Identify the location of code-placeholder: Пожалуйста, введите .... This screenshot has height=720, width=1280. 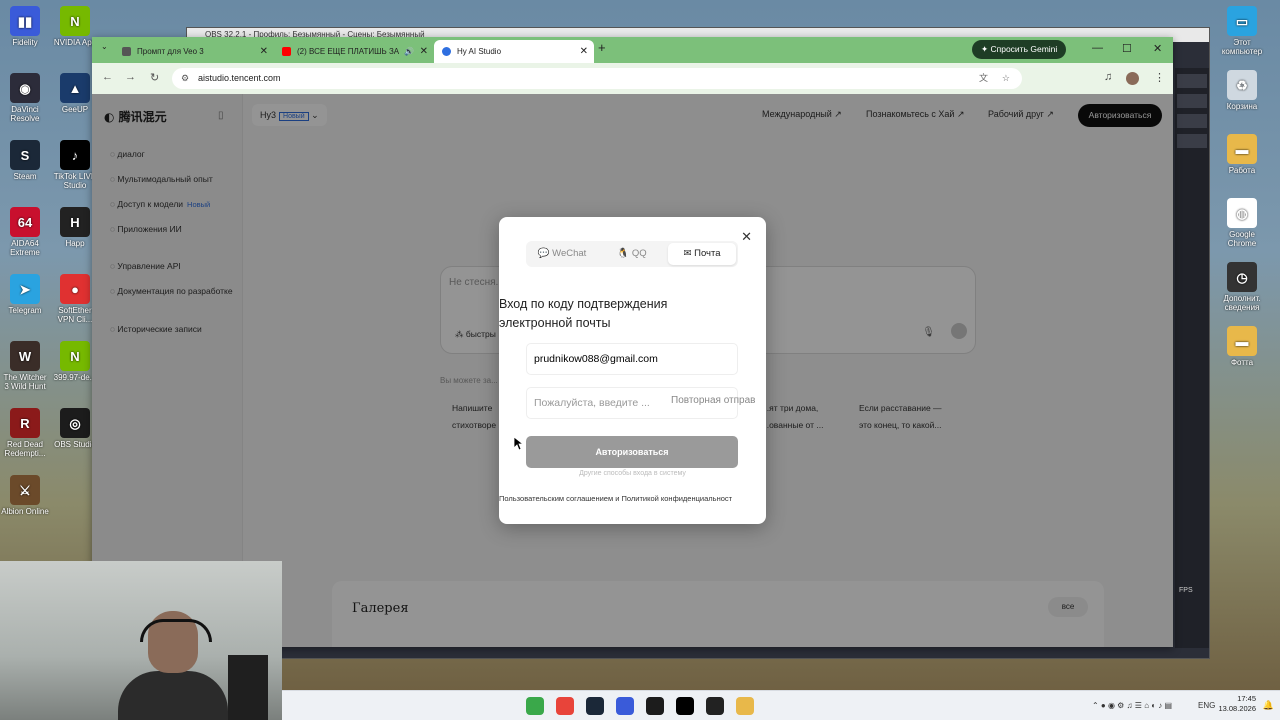
(592, 403).